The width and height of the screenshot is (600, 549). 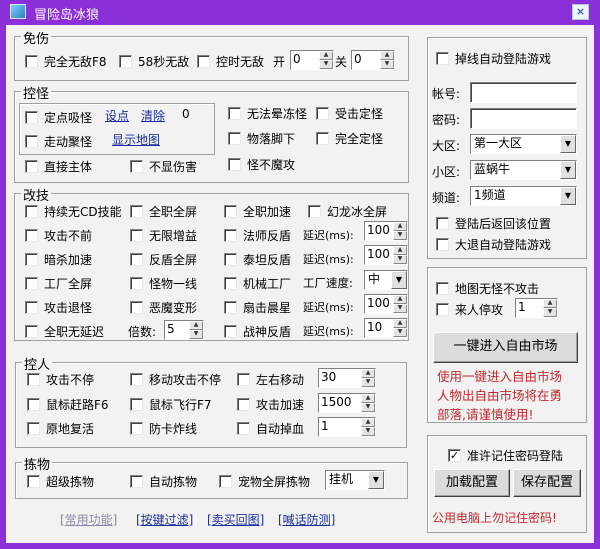 I want to click on link-shedian: 设点, so click(x=117, y=115).